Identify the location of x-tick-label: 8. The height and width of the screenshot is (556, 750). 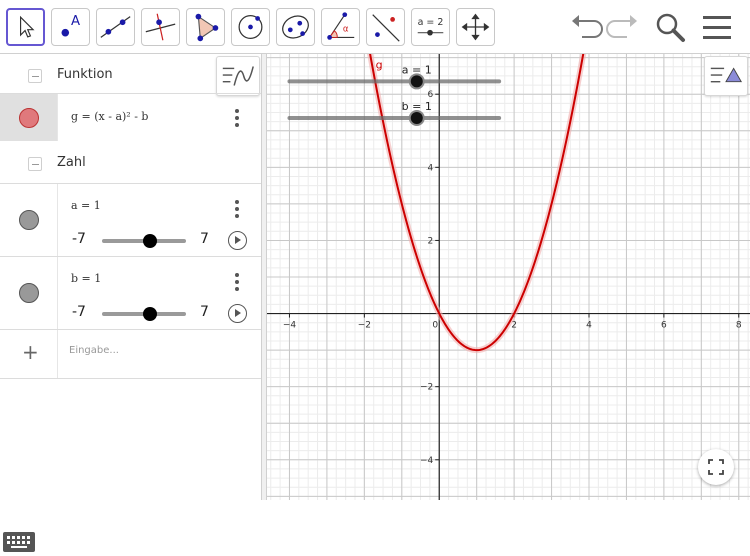
(739, 326).